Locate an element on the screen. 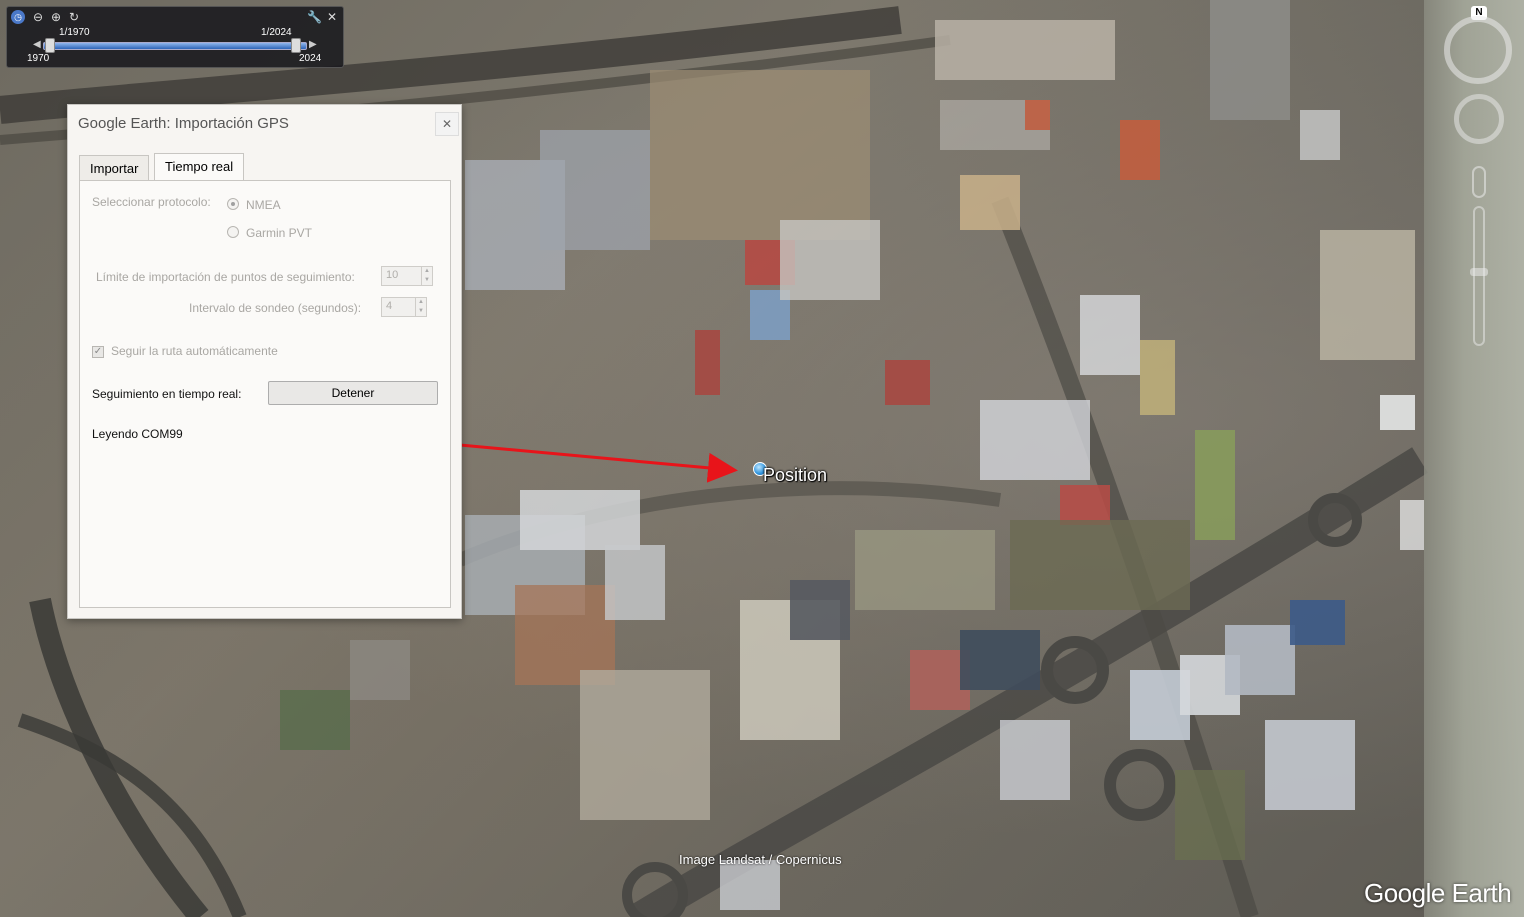  start-date-label: 1/1970 is located at coordinates (74, 32).